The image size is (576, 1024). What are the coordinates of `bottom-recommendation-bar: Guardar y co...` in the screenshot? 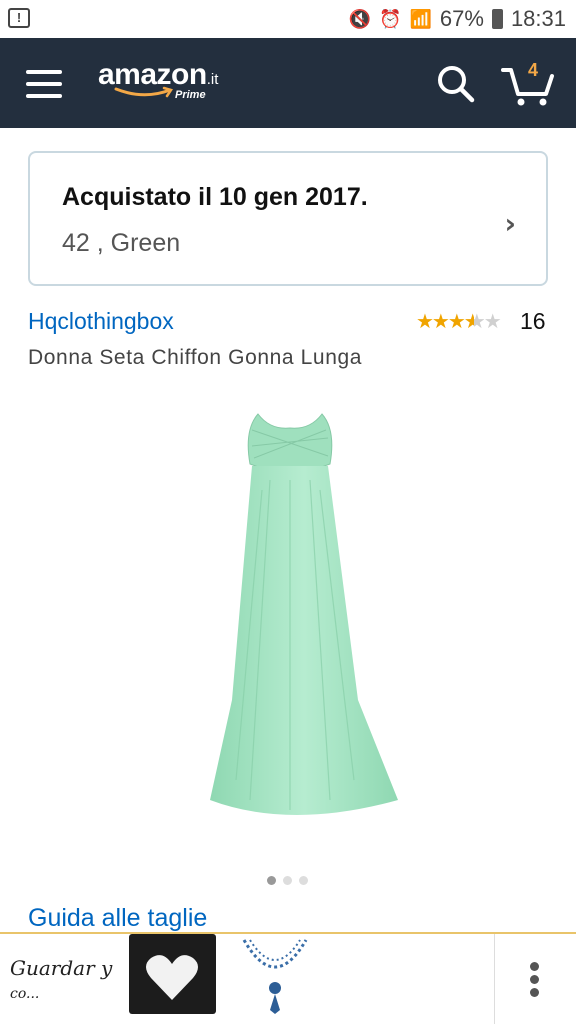 It's located at (288, 978).